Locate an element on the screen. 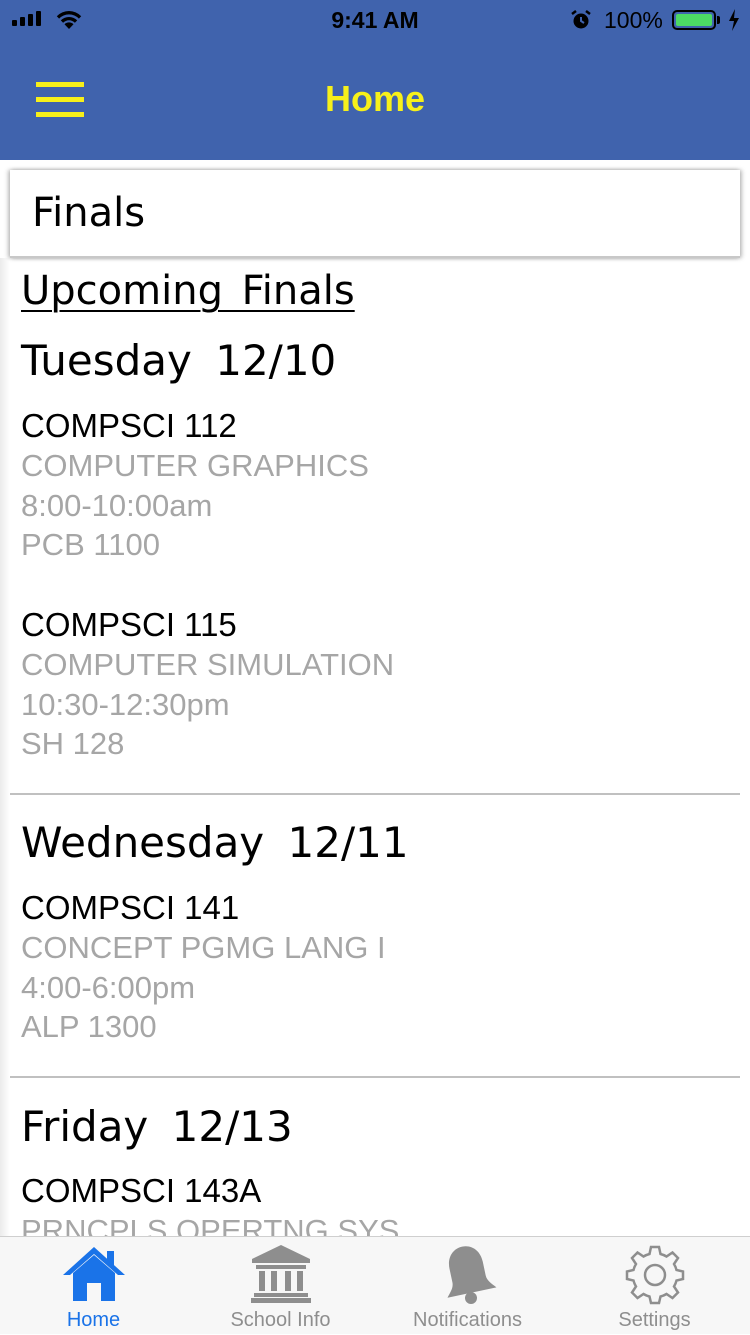 The height and width of the screenshot is (1335, 750). tab-home: Home is located at coordinates (93, 1286).